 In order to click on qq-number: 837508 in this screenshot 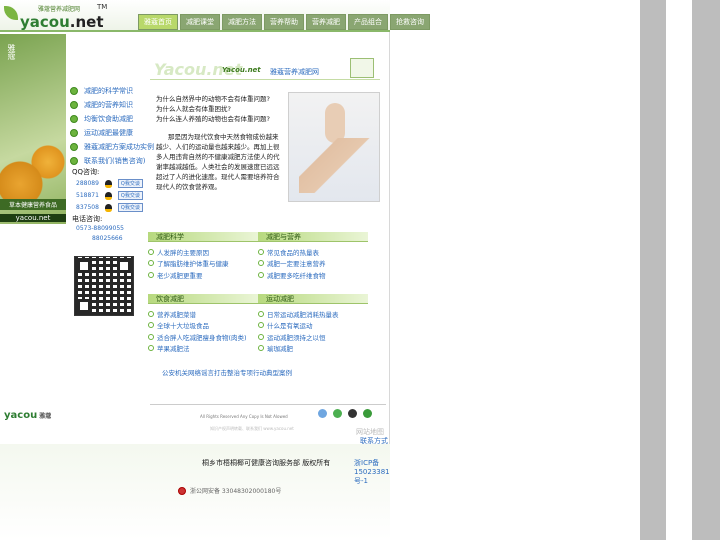, I will do `click(87, 207)`.